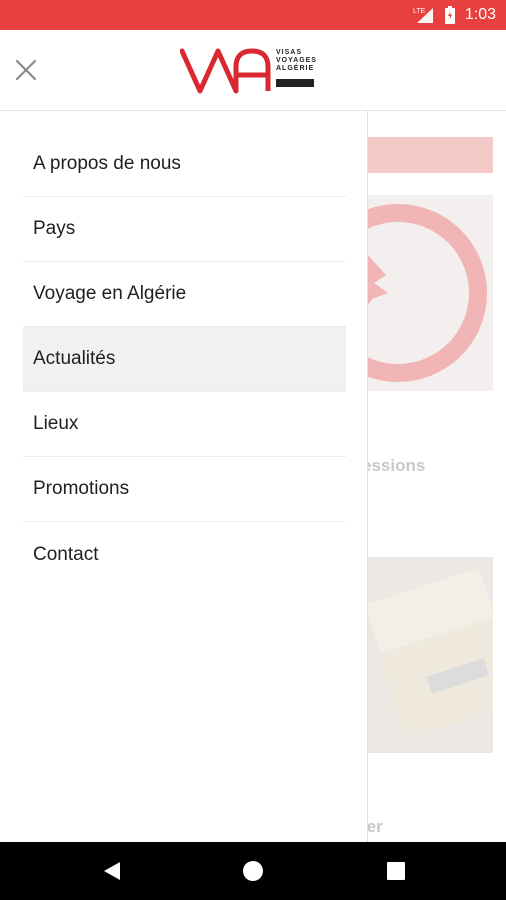 The width and height of the screenshot is (506, 900). Describe the element at coordinates (253, 15) in the screenshot. I see `status-bar: LTE 1:03` at that location.